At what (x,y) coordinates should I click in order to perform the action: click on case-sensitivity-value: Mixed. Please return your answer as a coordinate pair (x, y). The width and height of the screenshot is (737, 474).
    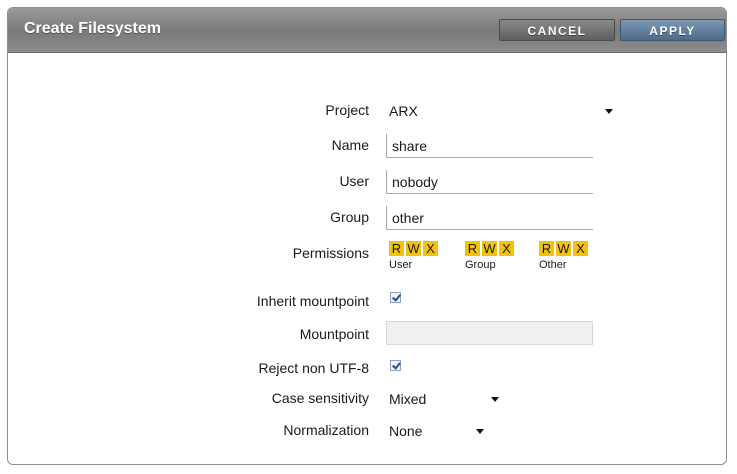
    Looking at the image, I should click on (408, 399).